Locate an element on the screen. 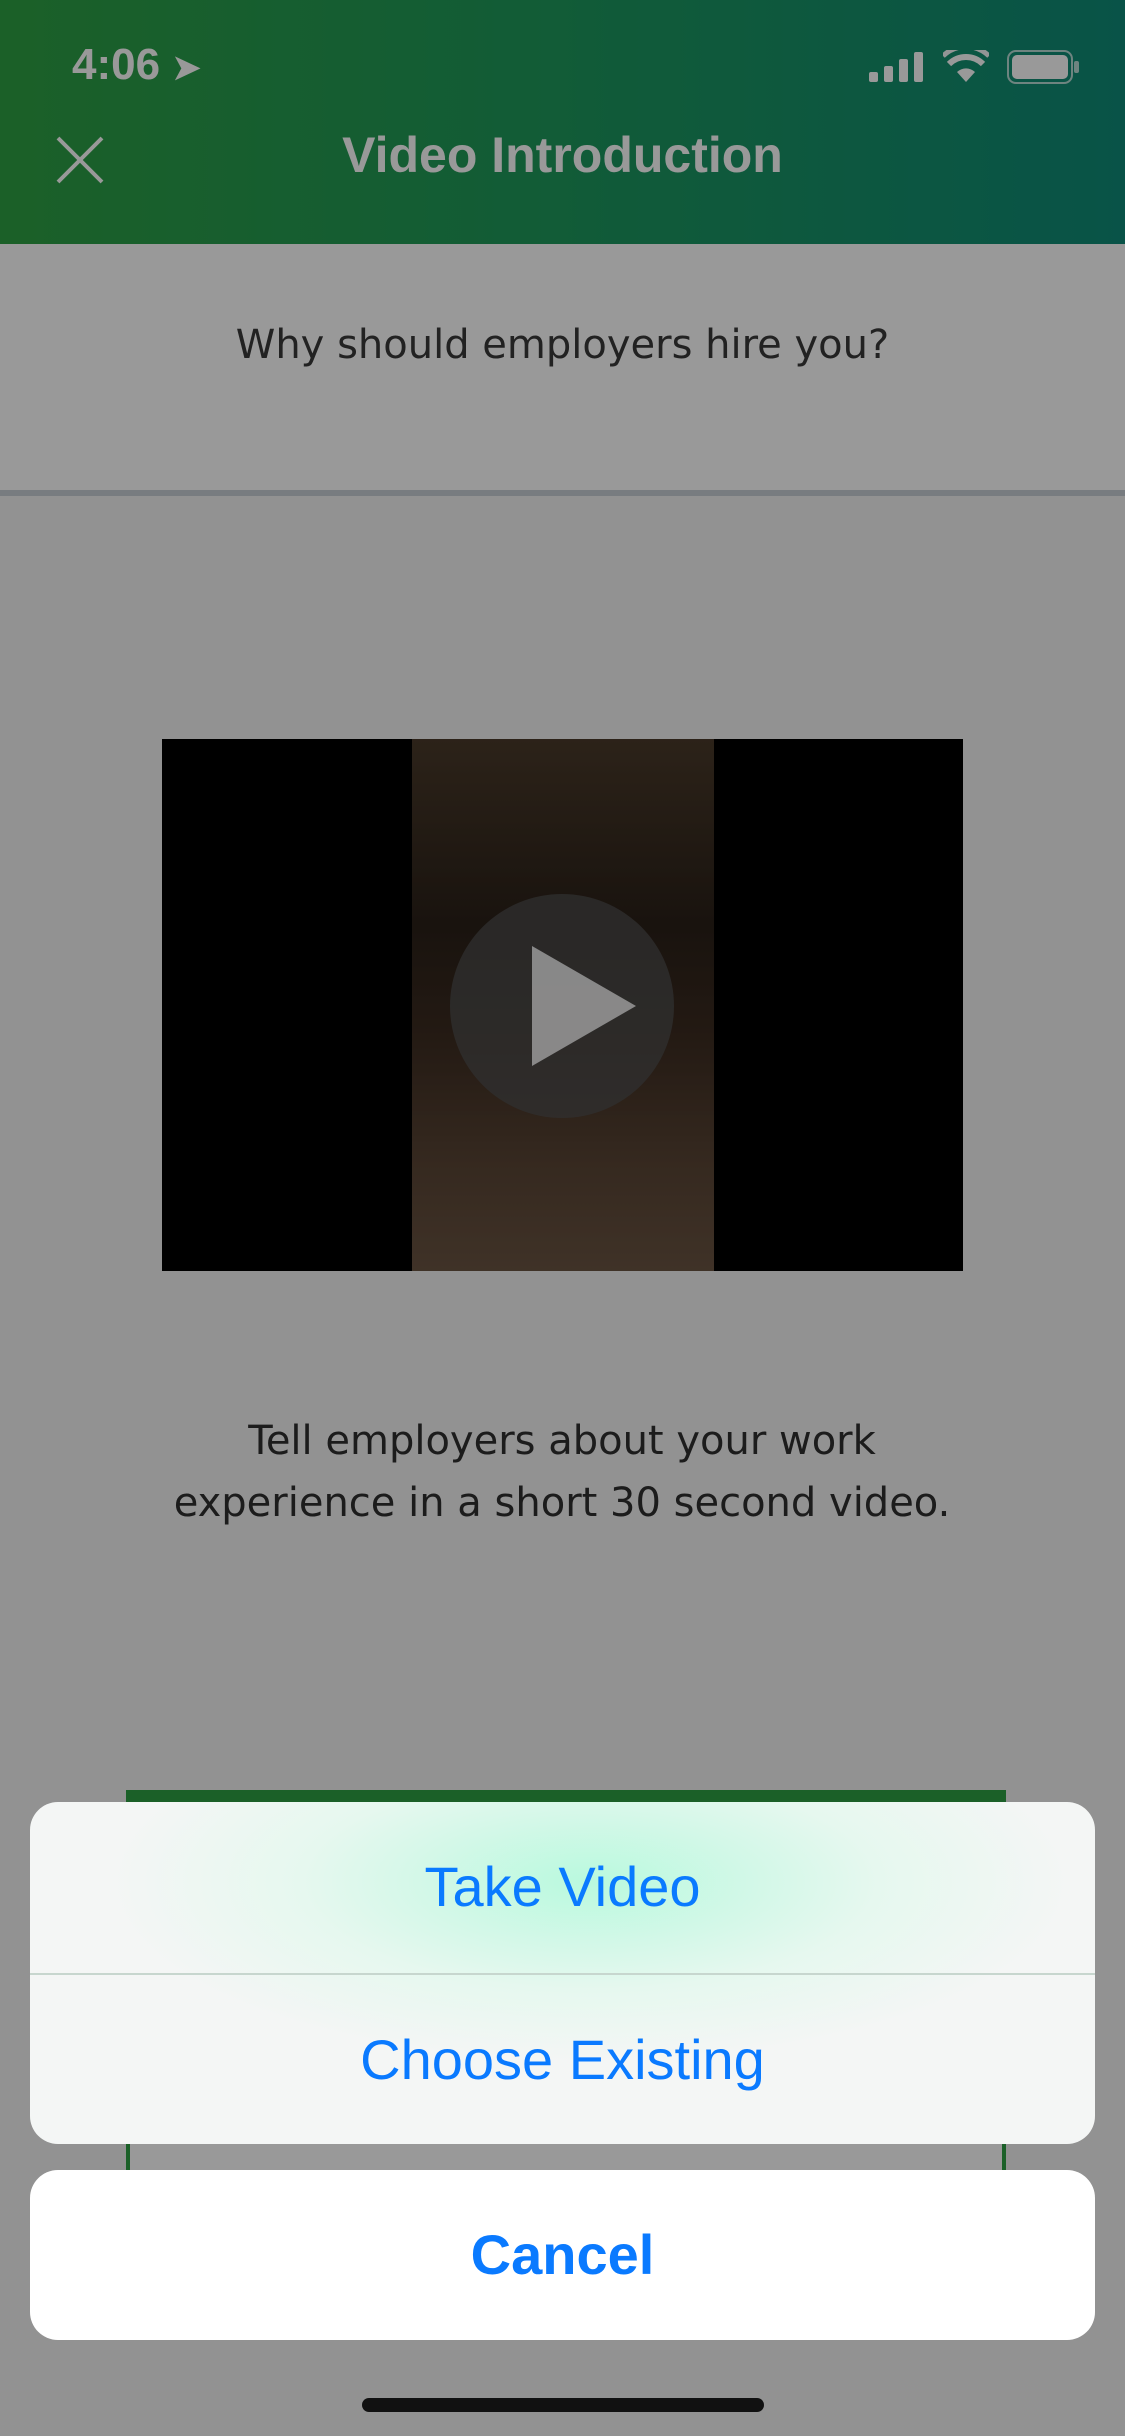 This screenshot has width=1125, height=2436. home-indicator is located at coordinates (563, 2405).